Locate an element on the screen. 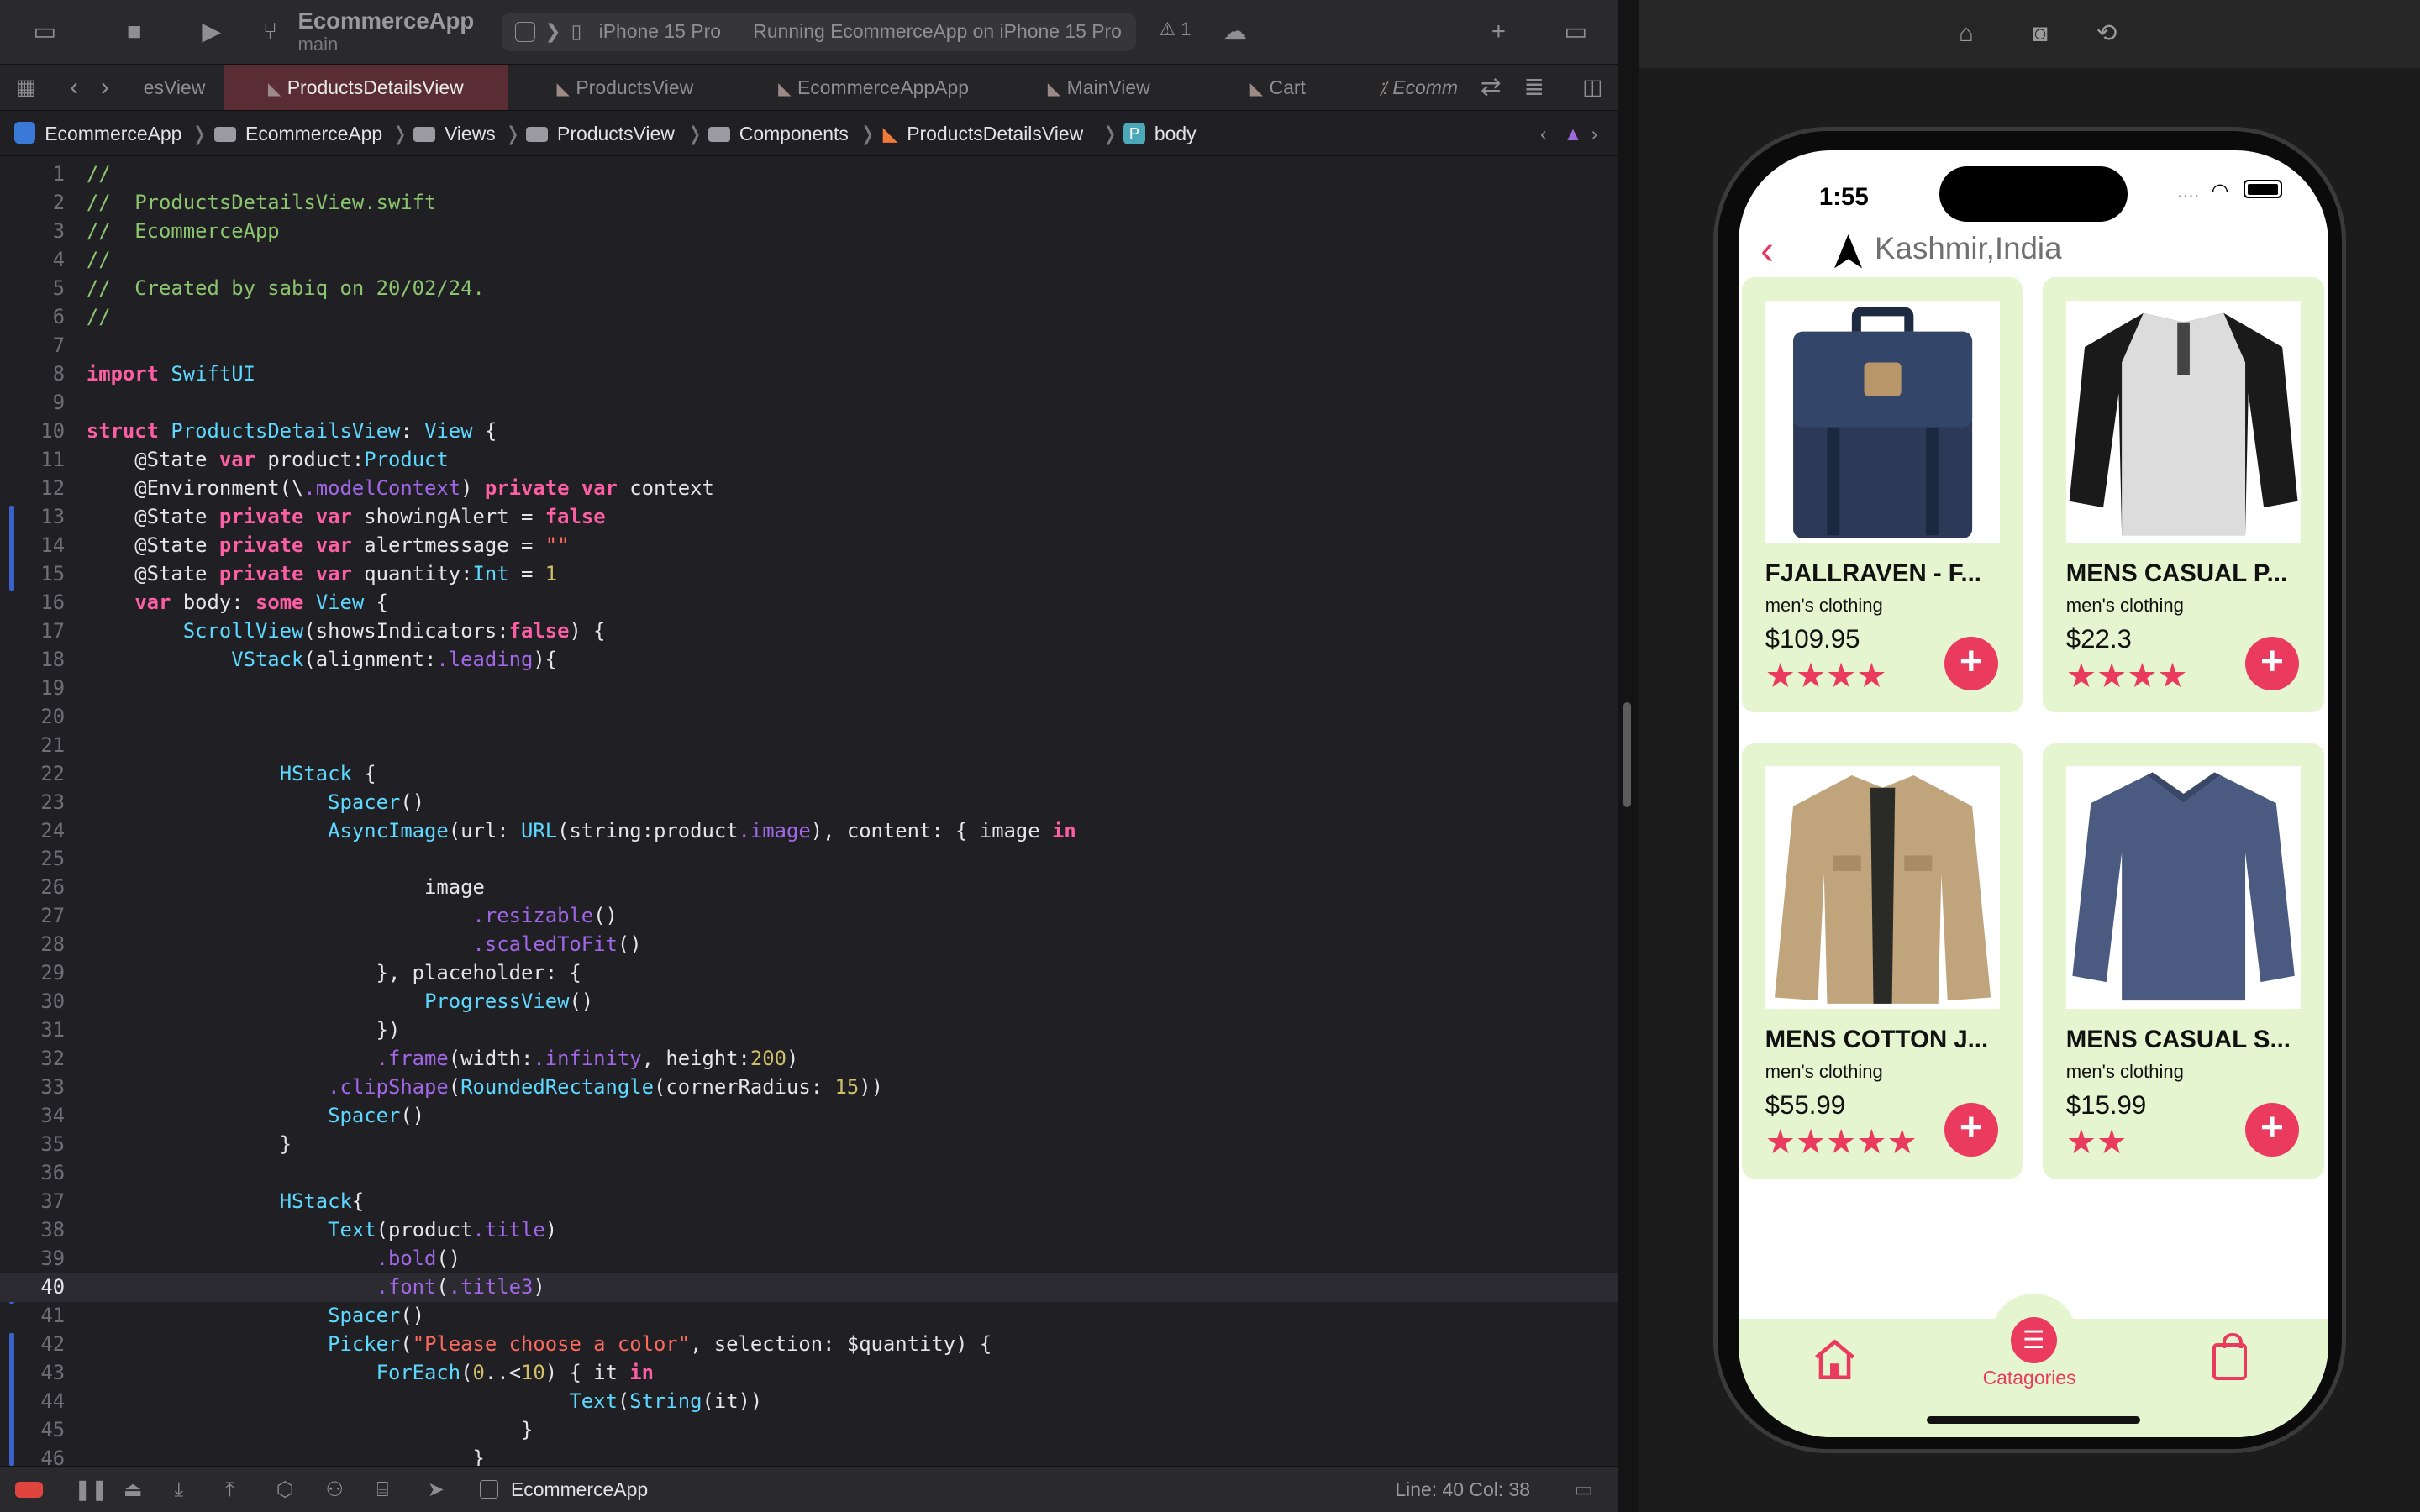 Image resolution: width=2420 pixels, height=1512 pixels. split-divider is located at coordinates (1628, 756).